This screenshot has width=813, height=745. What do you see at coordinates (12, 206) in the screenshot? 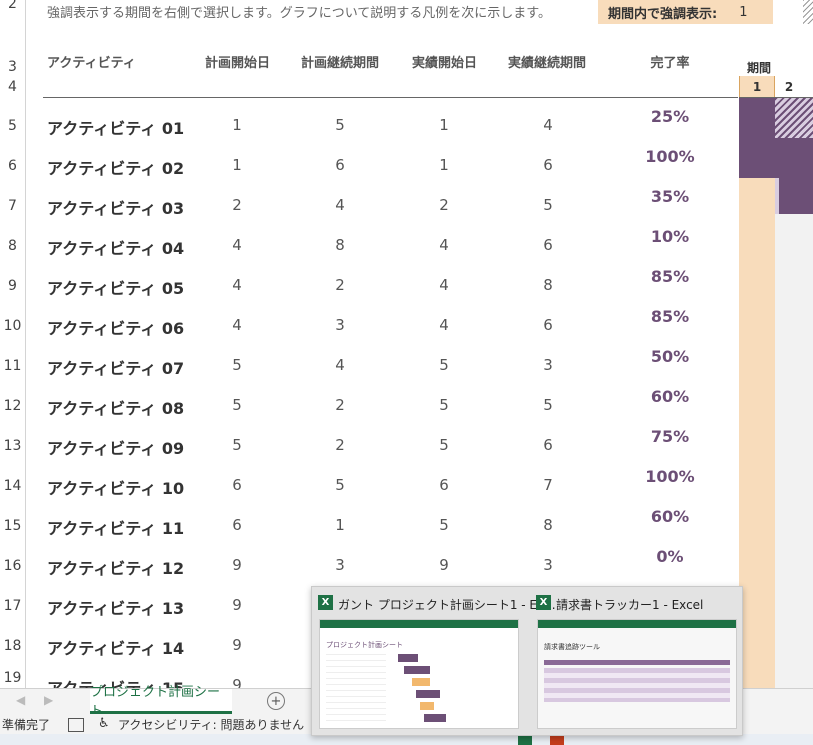
I see `row-number: 7` at bounding box center [12, 206].